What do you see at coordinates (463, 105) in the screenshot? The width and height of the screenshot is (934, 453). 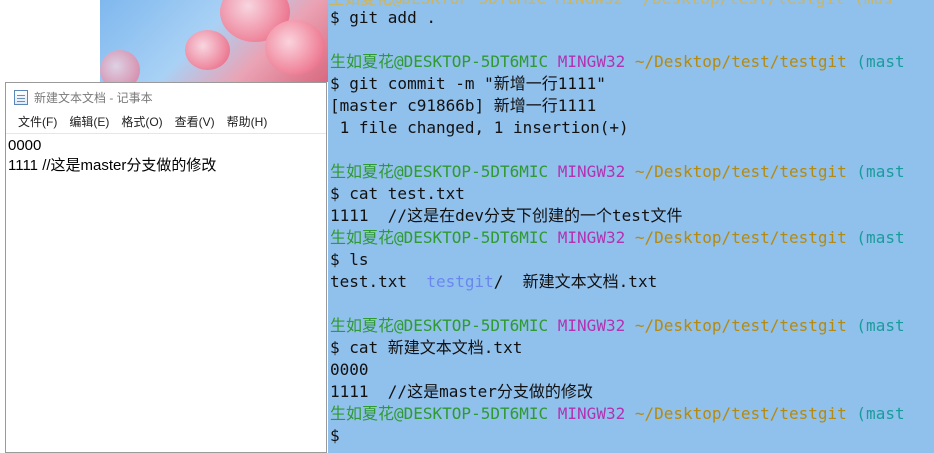 I see `terminal-output-line: [master c91866b] 新增一行1111` at bounding box center [463, 105].